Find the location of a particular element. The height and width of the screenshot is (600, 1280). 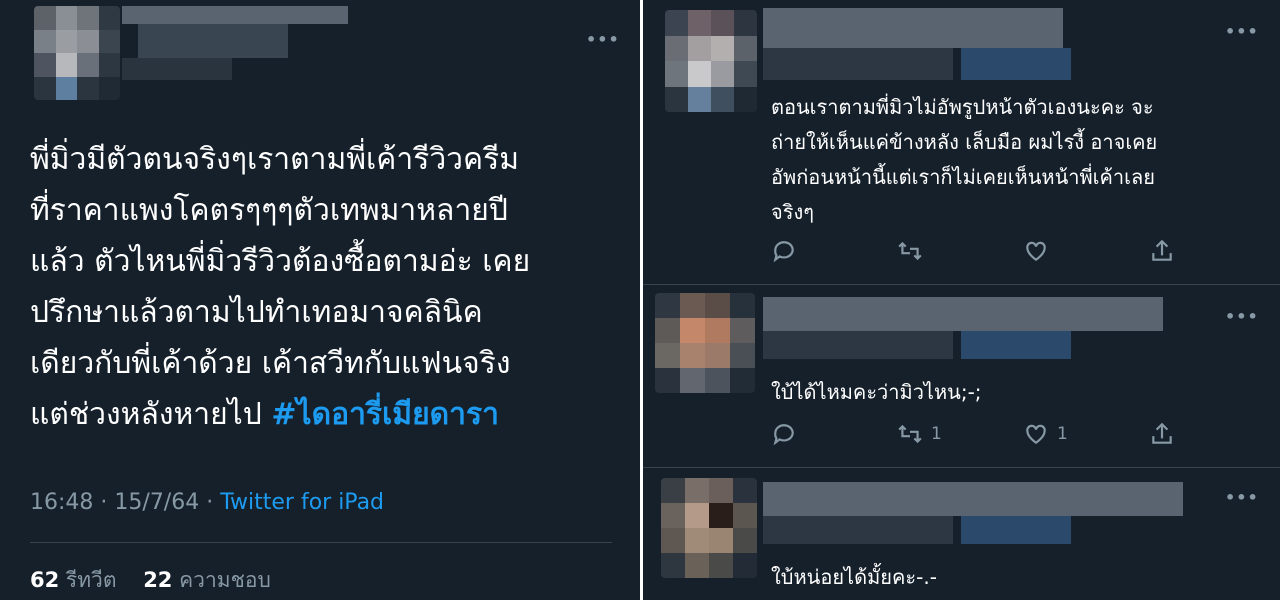

tweet-time: 16:48 is located at coordinates (62, 502).